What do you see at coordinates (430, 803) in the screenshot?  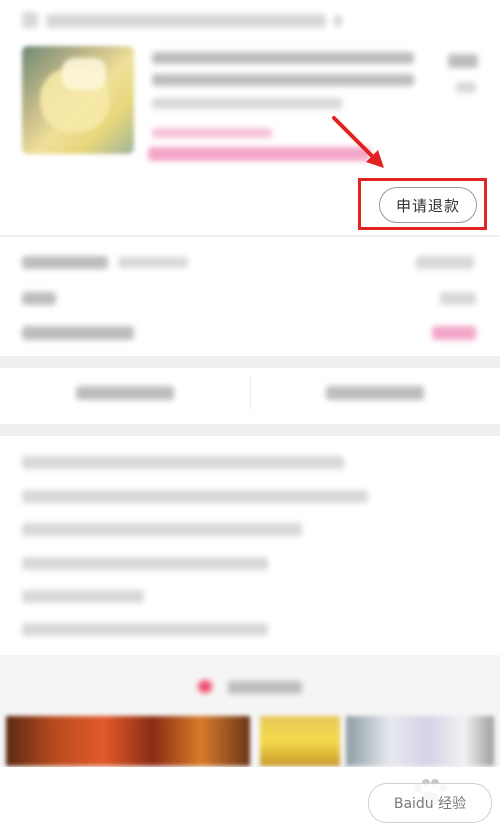 I see `watermark: Baidu 经验` at bounding box center [430, 803].